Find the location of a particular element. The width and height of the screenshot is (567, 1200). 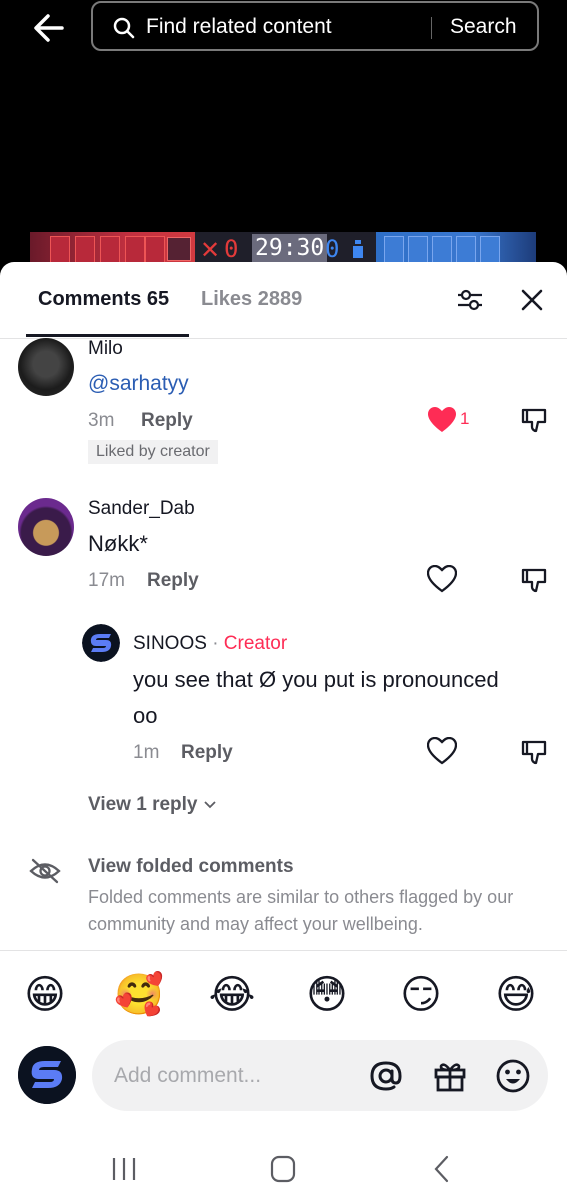

heart-icon is located at coordinates (442, 420).